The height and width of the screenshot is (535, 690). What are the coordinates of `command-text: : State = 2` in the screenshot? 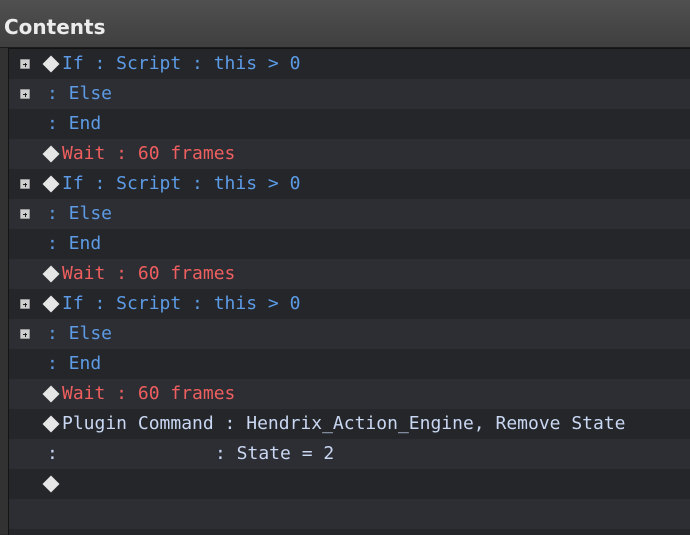 It's located at (275, 453).